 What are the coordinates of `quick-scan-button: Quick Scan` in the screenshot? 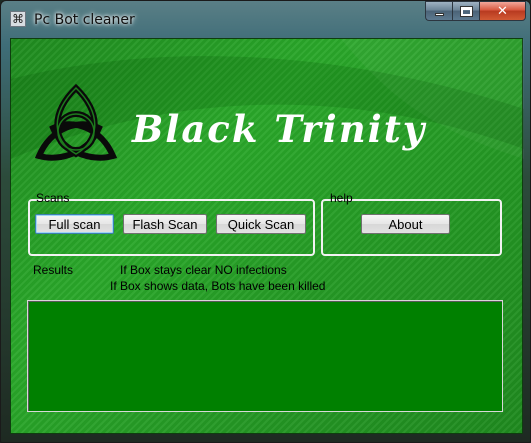 It's located at (261, 224).